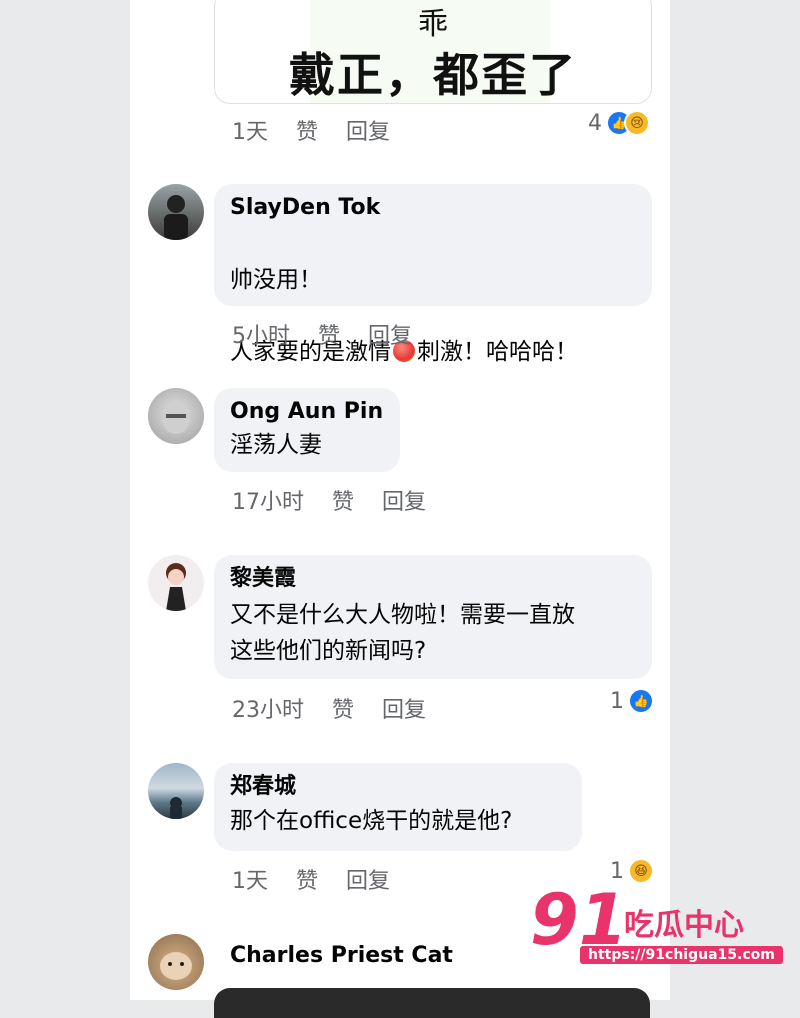 This screenshot has height=1018, width=800. I want to click on watermark-url: https://91chigua15.com, so click(681, 955).